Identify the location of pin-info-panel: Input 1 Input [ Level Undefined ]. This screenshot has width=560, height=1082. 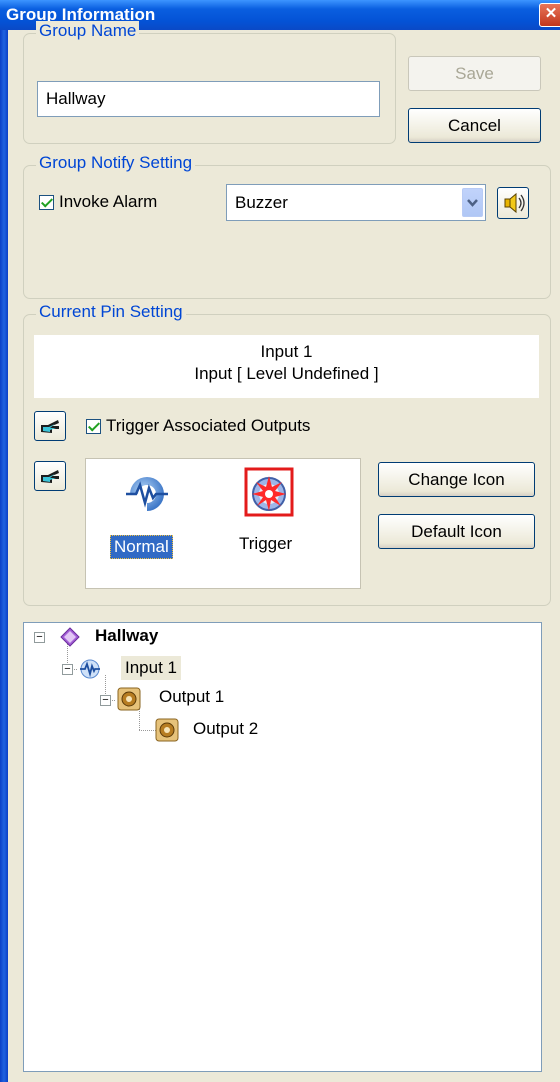
(286, 366).